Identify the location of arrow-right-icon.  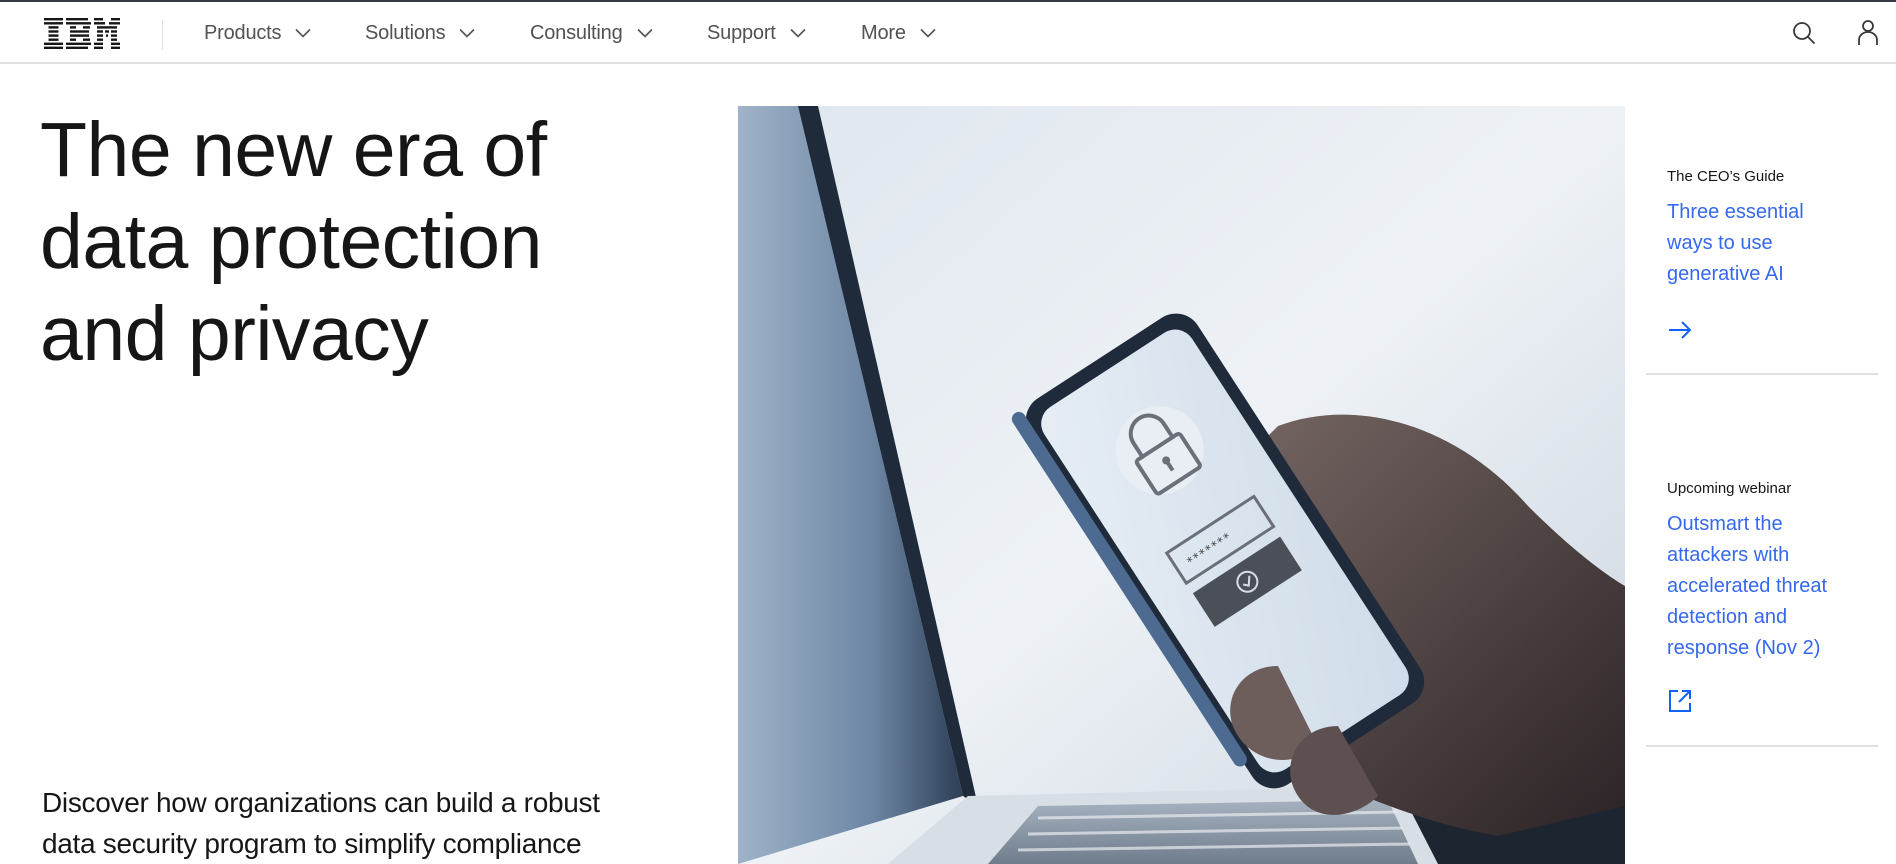
(1680, 330).